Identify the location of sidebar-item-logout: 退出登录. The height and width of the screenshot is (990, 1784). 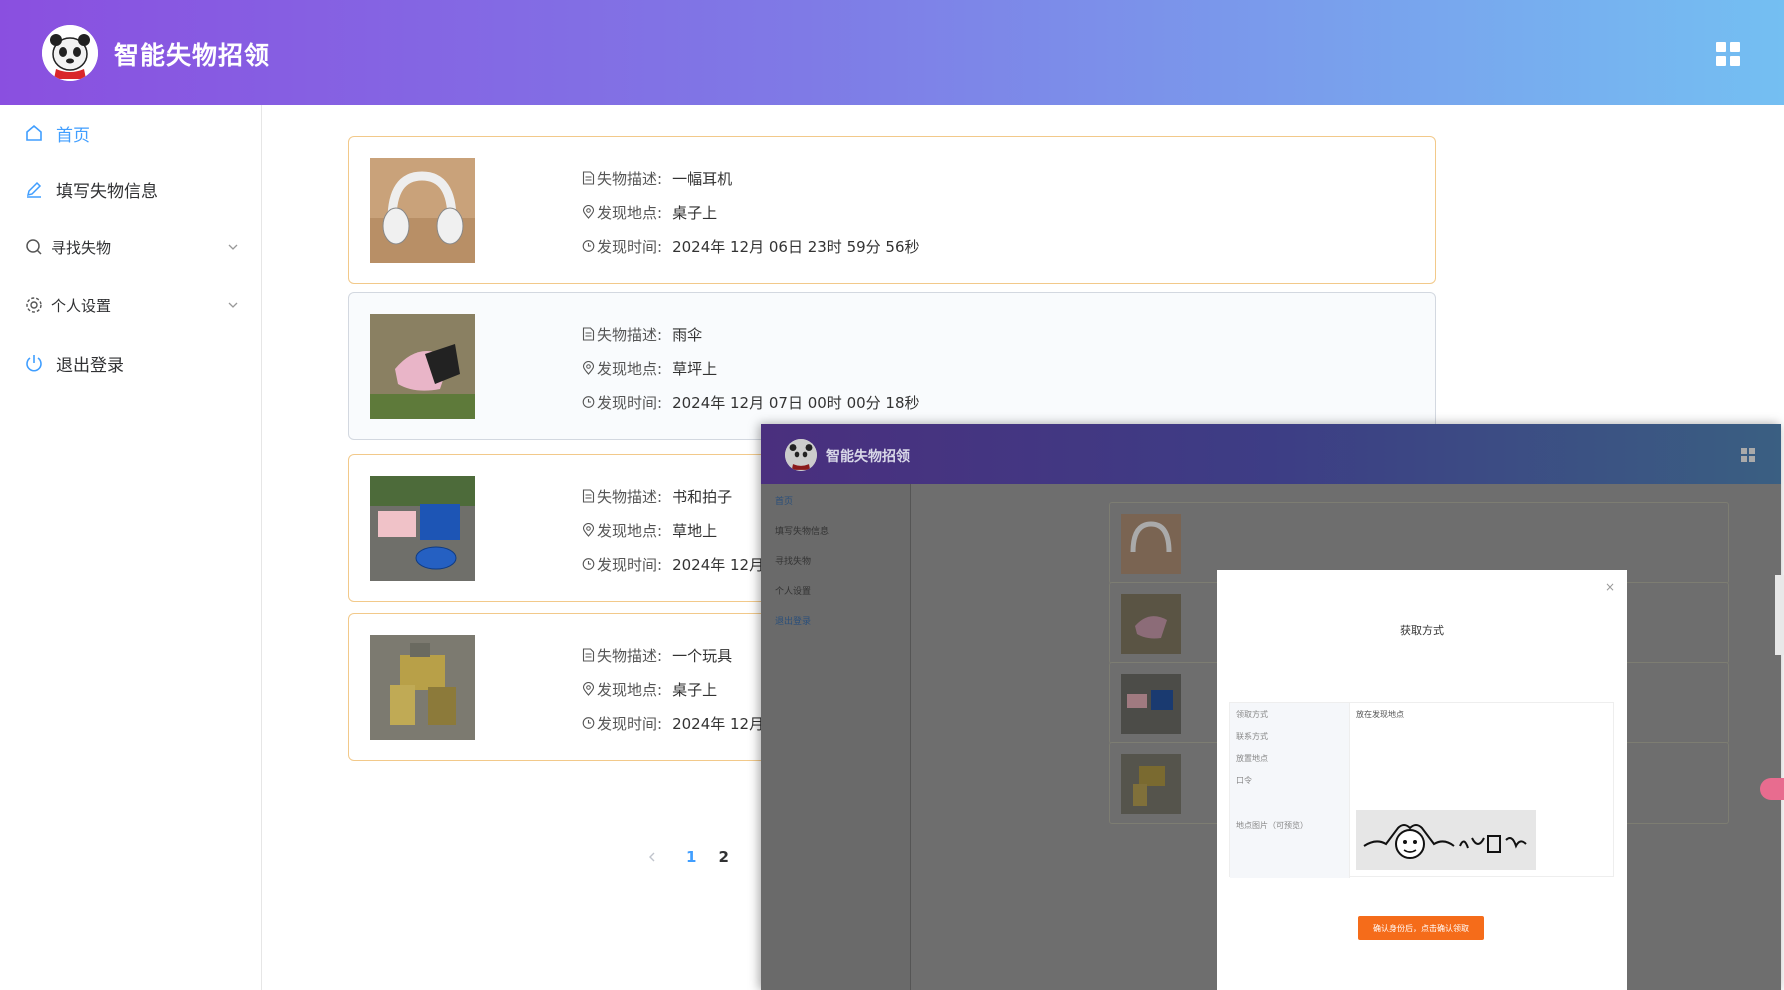
(131, 363).